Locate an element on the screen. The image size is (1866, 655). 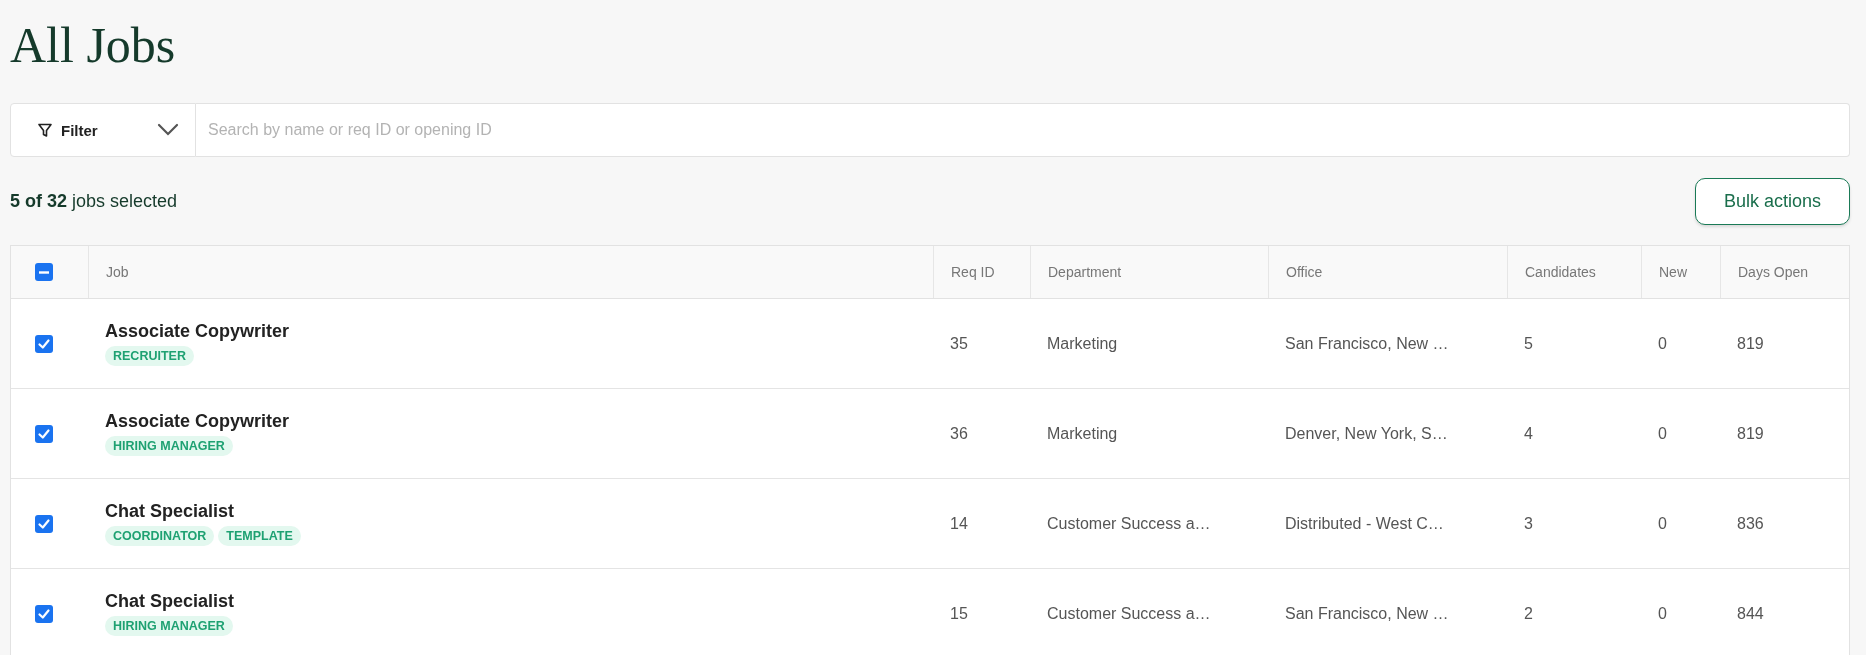
table-cell: 35 is located at coordinates (959, 343).